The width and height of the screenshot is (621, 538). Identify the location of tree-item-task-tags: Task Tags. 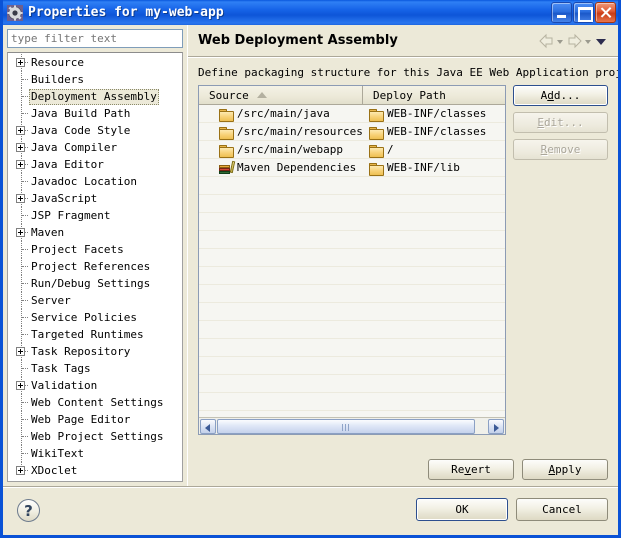
(95, 368).